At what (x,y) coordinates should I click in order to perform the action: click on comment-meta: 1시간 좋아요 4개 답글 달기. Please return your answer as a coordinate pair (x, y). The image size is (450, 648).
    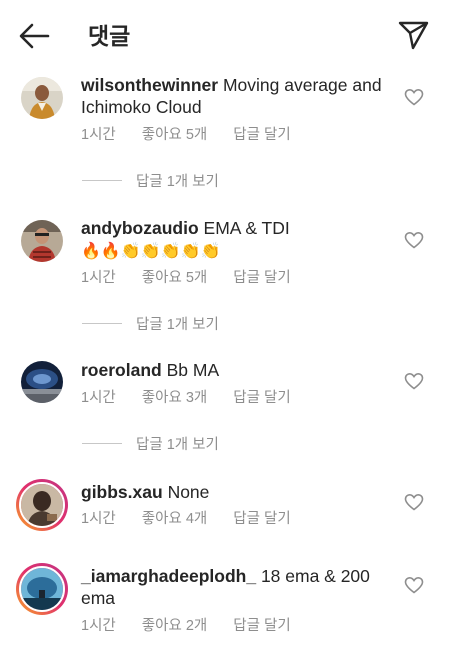
    Looking at the image, I should click on (197, 519).